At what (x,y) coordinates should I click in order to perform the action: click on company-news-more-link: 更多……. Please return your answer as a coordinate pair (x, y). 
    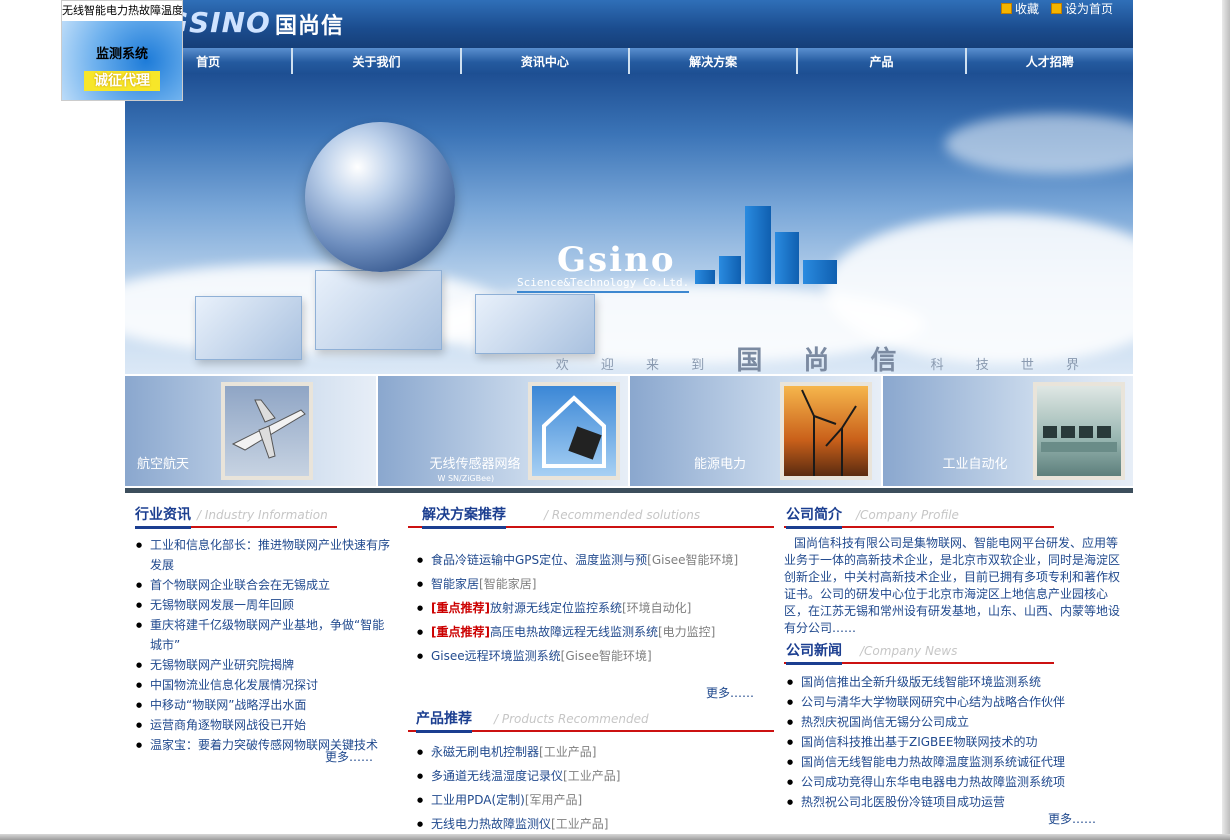
    Looking at the image, I should click on (1072, 818).